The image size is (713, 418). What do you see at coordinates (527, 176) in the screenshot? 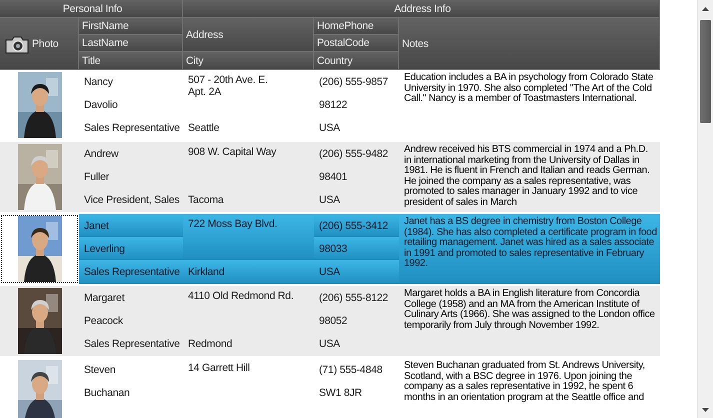
I see `notes-text: Andrew received his BTS commercial in 1974 and a Ph.D. in international marketing from the University of Dallas in 1981. He is fluent in French and Italian and reads German. He joined the company as a sales representative, was promoted to sales manager in January 1992 and to vice president of sales in March` at bounding box center [527, 176].